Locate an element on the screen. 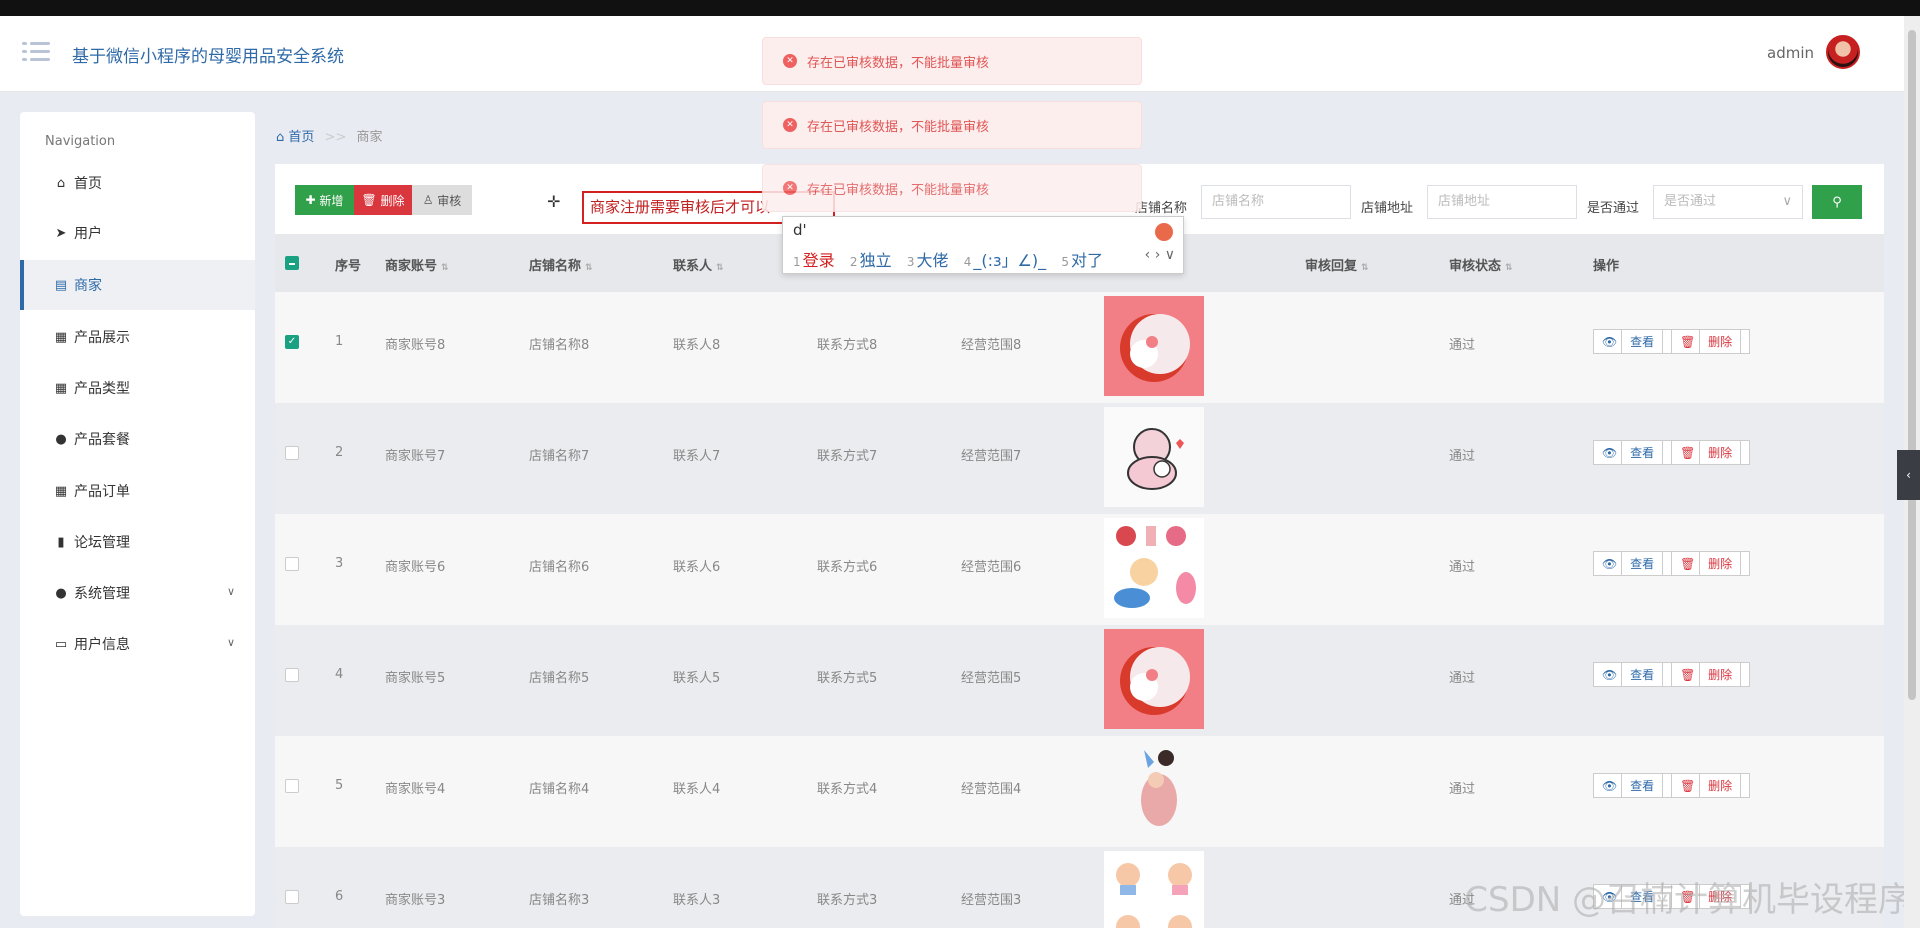 This screenshot has width=1920, height=928. scrollbar-thumb is located at coordinates (1912, 365).